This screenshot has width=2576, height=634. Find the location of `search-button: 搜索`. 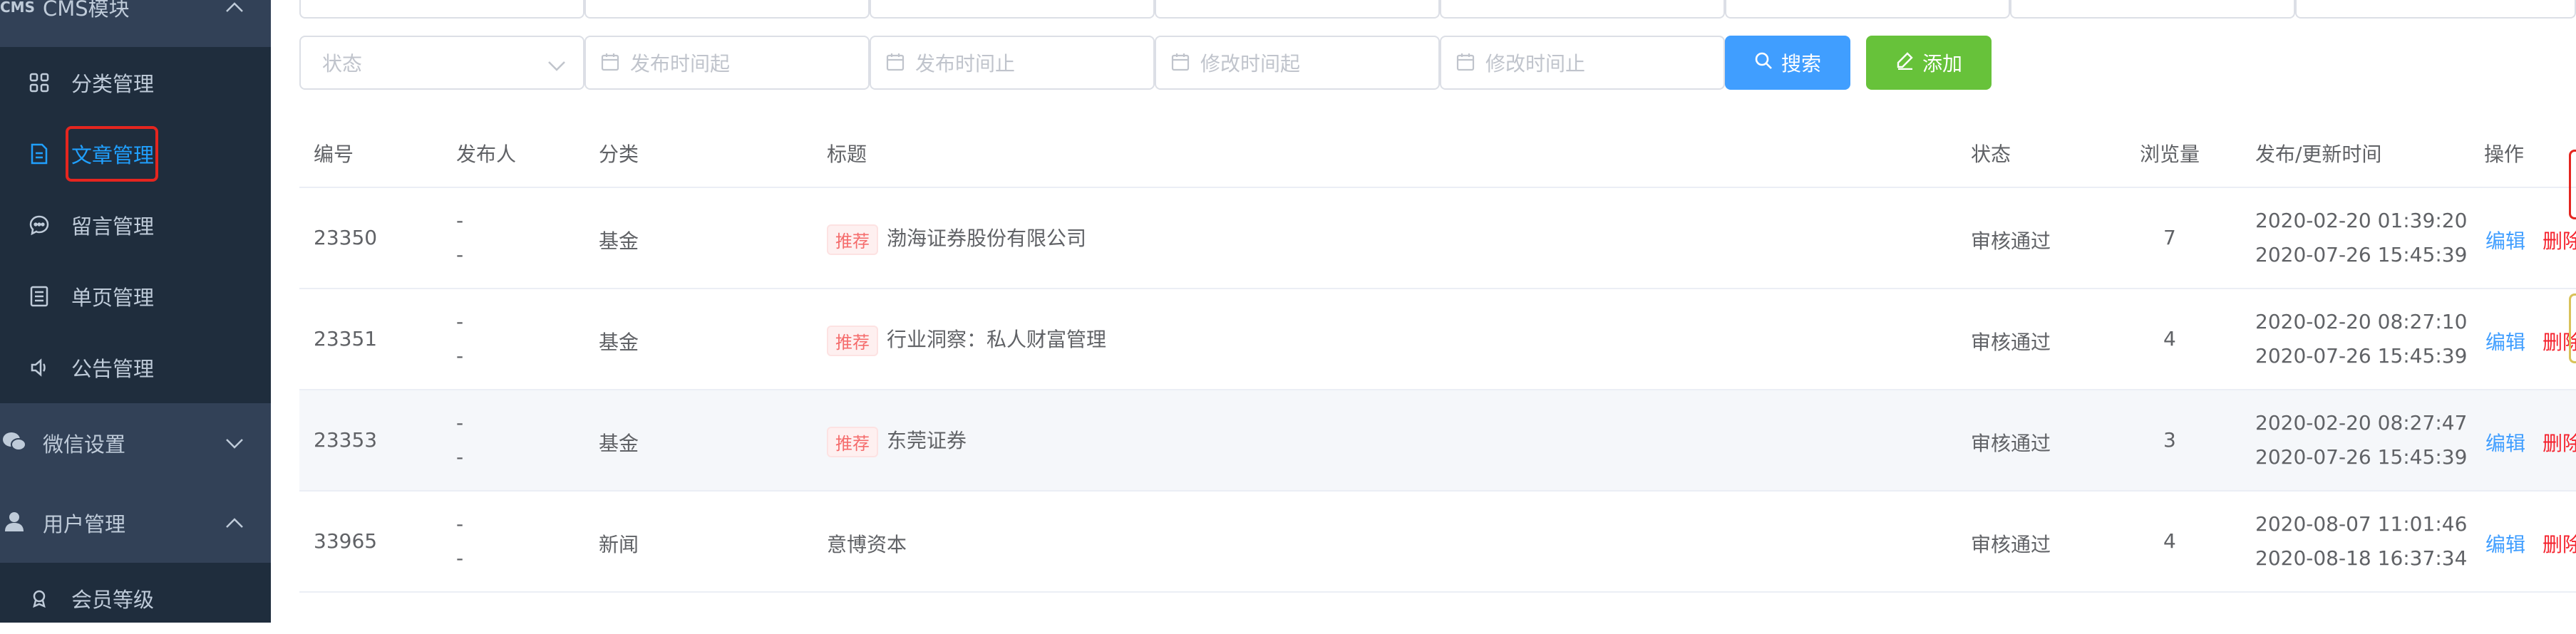

search-button: 搜索 is located at coordinates (1787, 63).